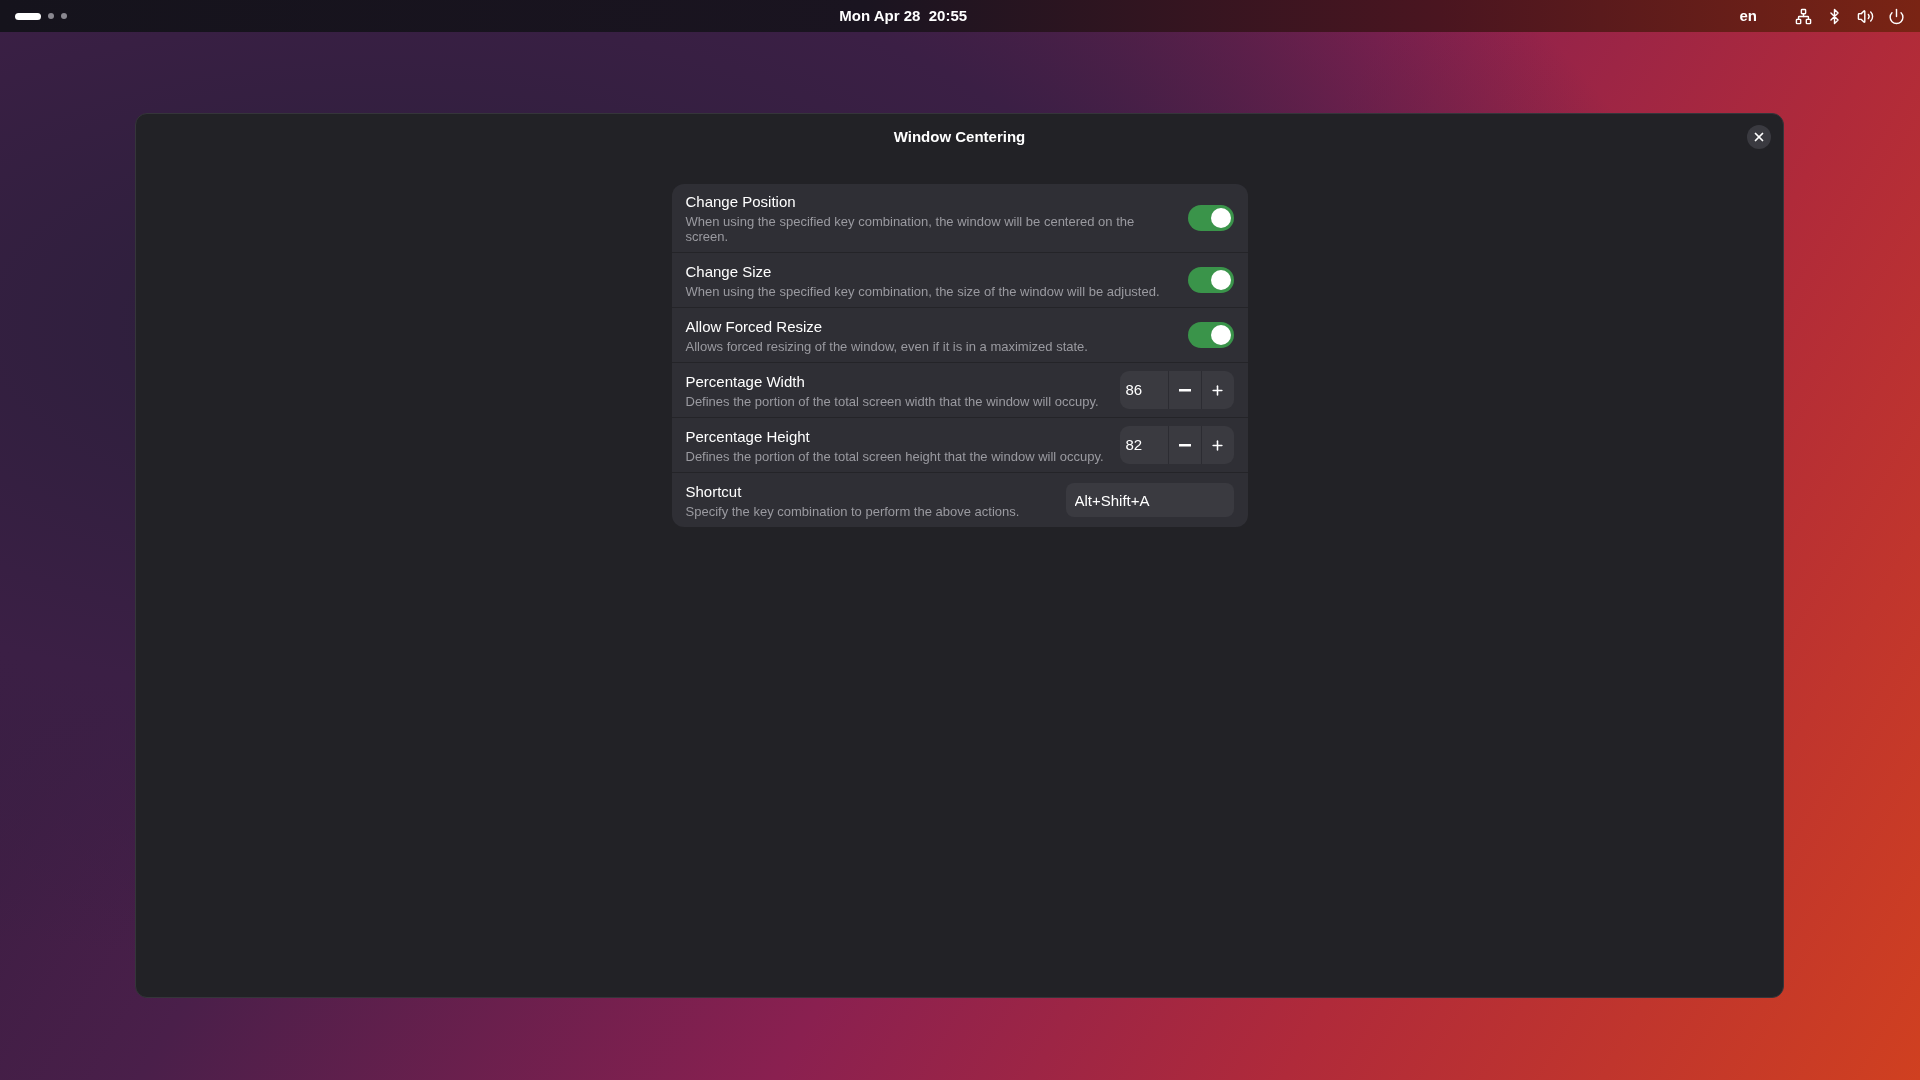  Describe the element at coordinates (910, 229) in the screenshot. I see `row-description: When using the specified key combination, the window will be centered on the screen.` at that location.